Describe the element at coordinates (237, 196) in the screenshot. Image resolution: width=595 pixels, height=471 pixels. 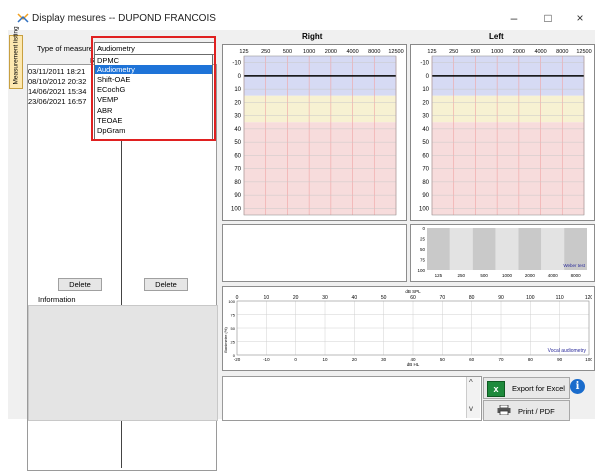
I see `db-tick-label: 90` at that location.